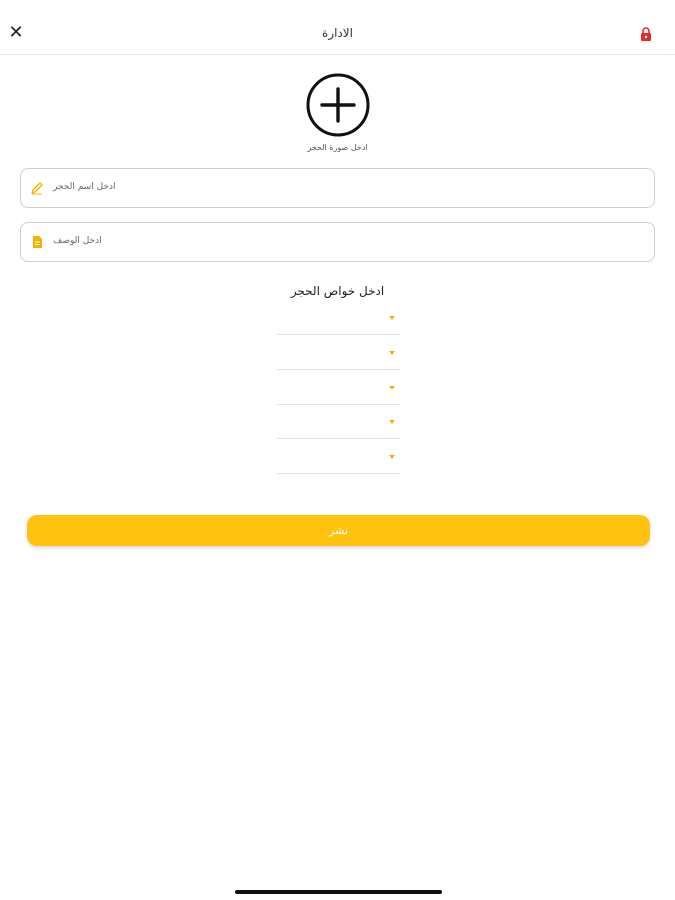  Describe the element at coordinates (337, 188) in the screenshot. I see `stone-name-field: ادخل اسم الحجر` at that location.